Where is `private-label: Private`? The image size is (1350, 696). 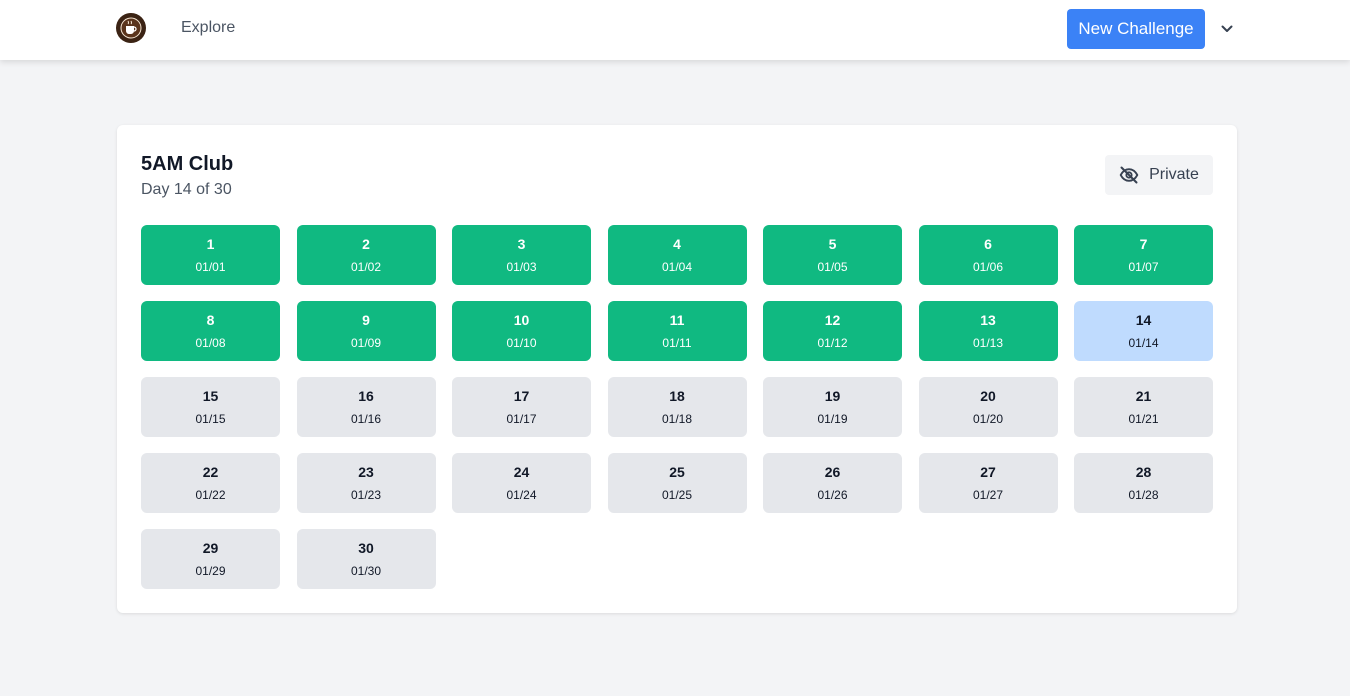
private-label: Private is located at coordinates (1174, 174).